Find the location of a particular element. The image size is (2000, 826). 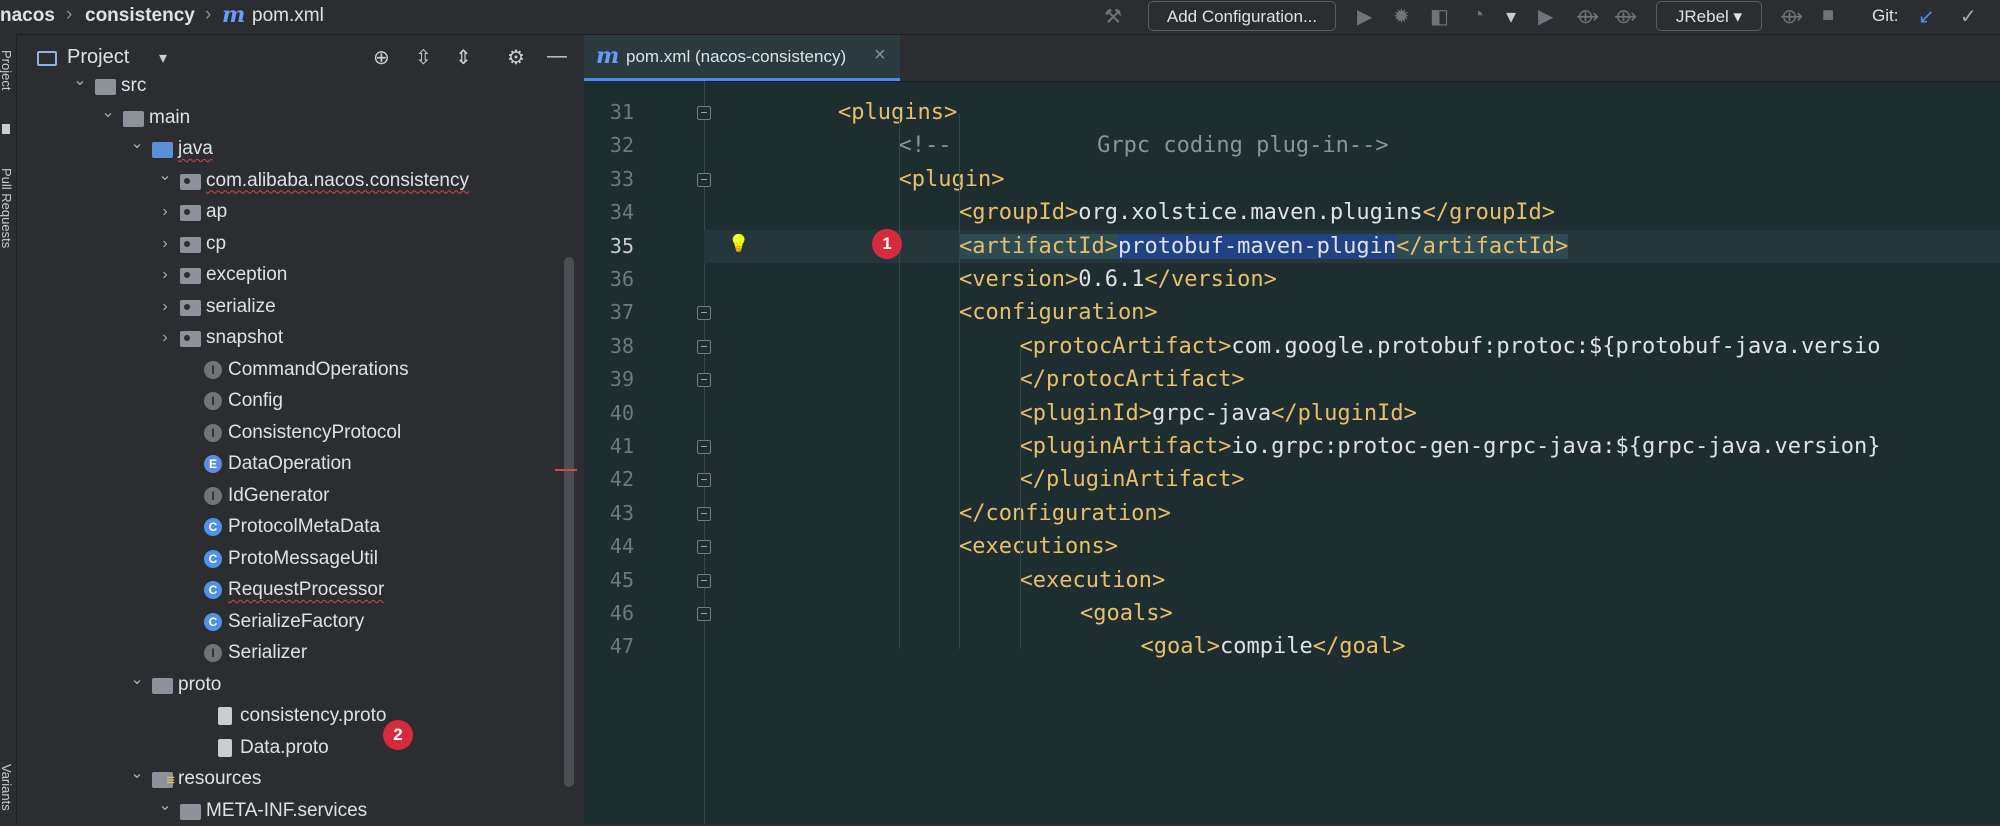

tree-item-main: ⌄ main is located at coordinates (287, 118).